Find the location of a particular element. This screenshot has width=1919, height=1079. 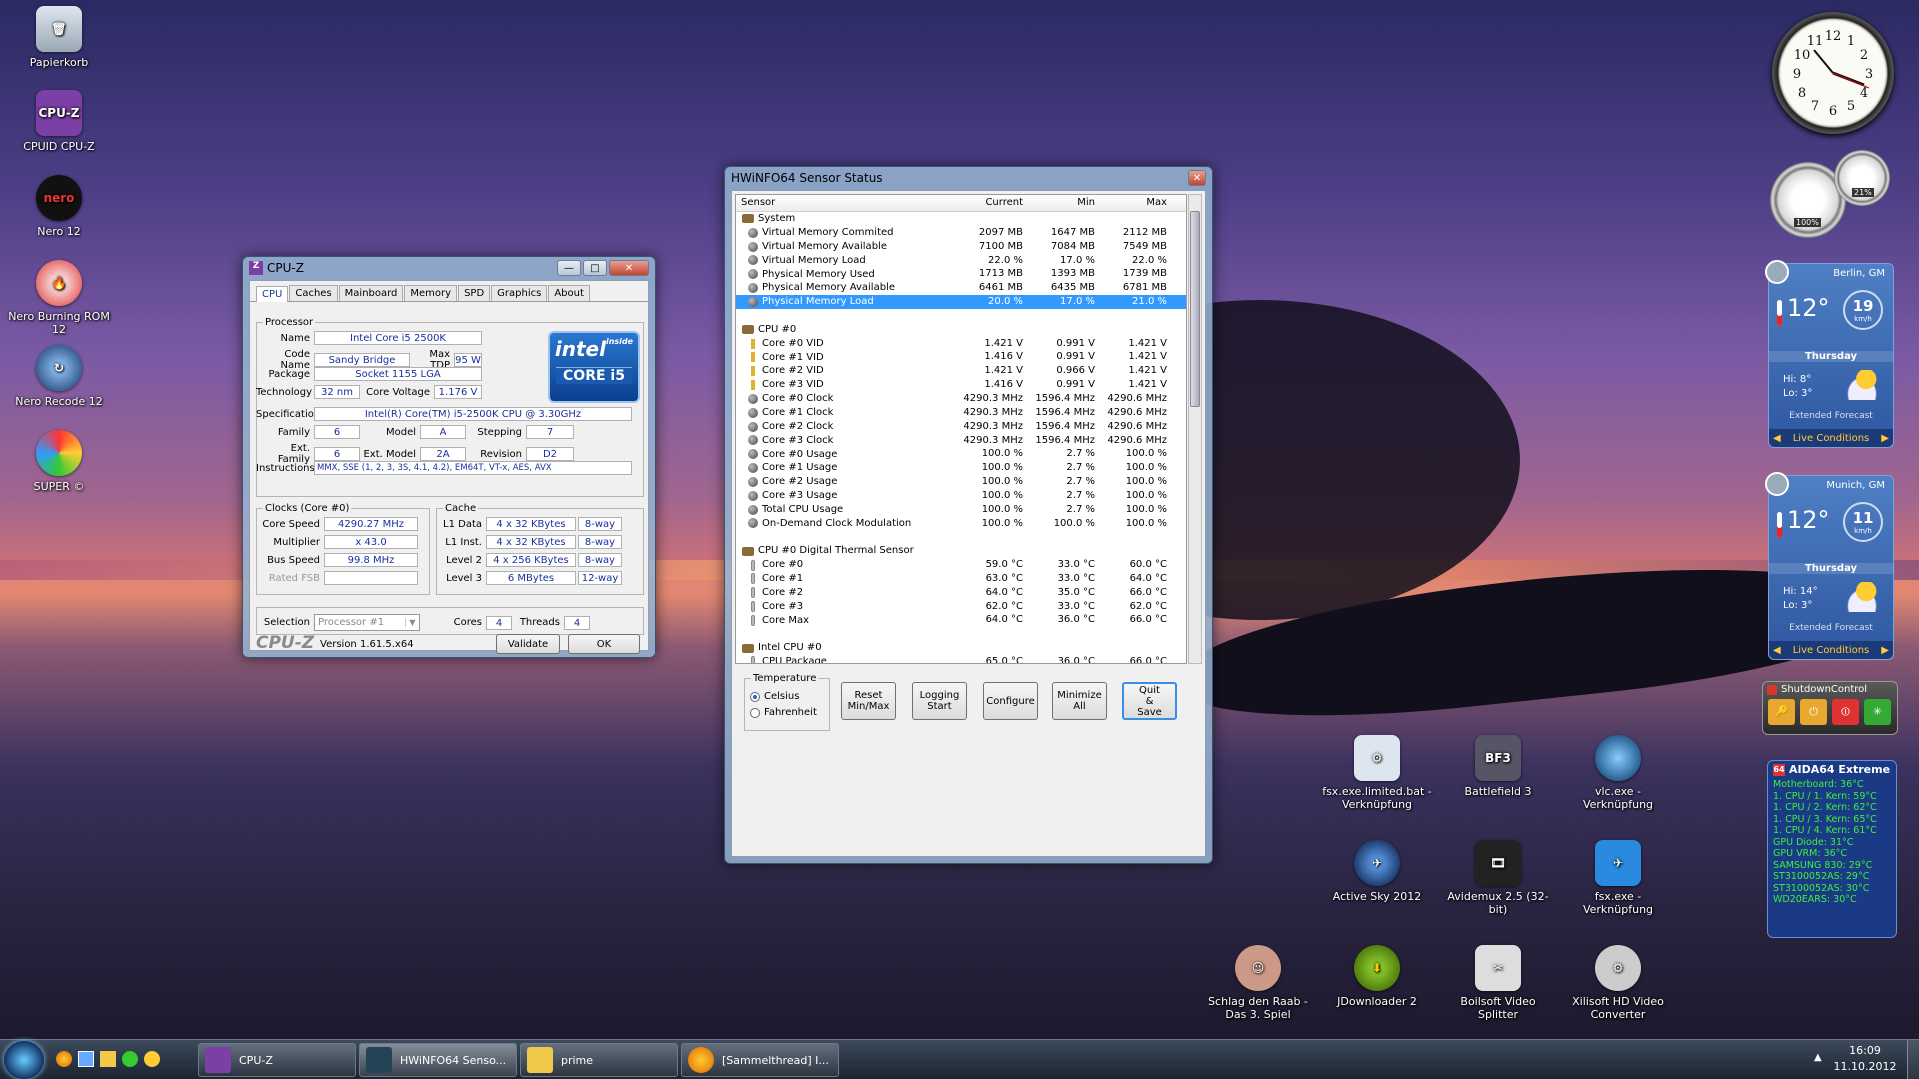

sensor-group-row: CPU #0 is located at coordinates (961, 330).